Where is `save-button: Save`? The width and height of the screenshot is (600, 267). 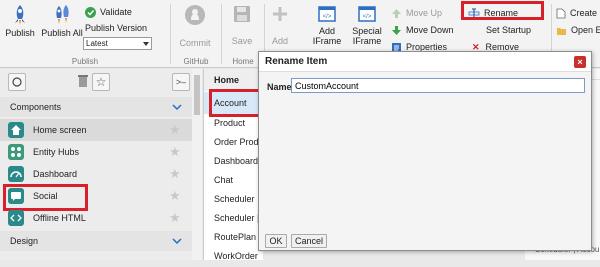 save-button: Save is located at coordinates (242, 25).